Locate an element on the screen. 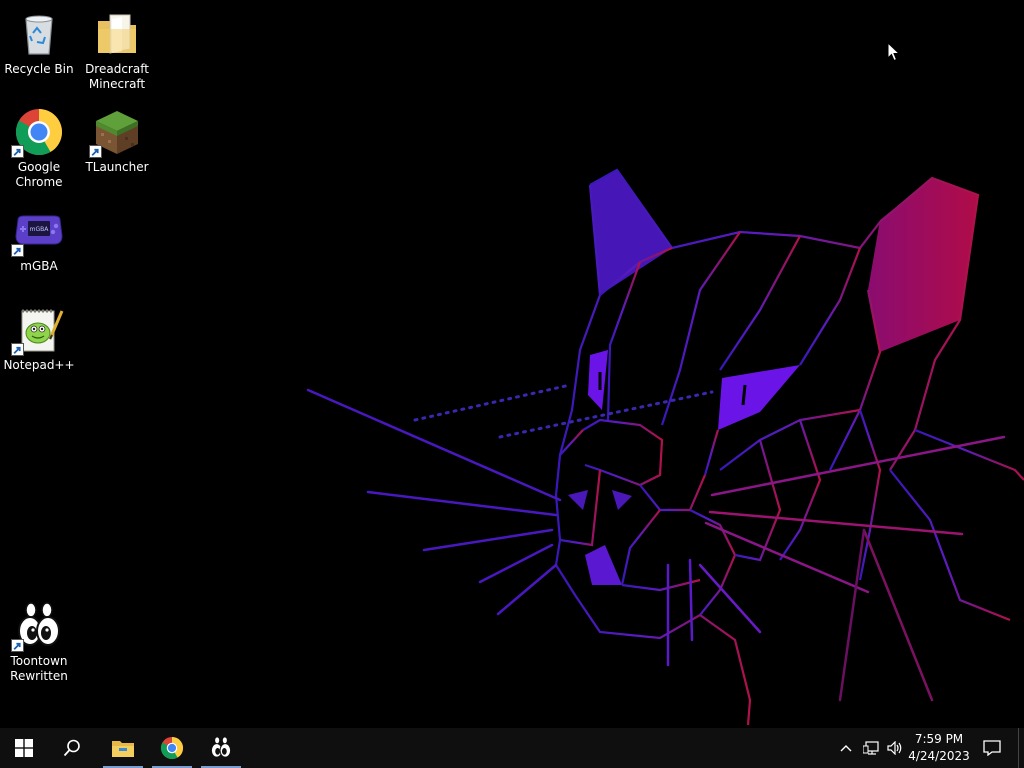 The height and width of the screenshot is (768, 1024). file-explorer-icon is located at coordinates (123, 749).